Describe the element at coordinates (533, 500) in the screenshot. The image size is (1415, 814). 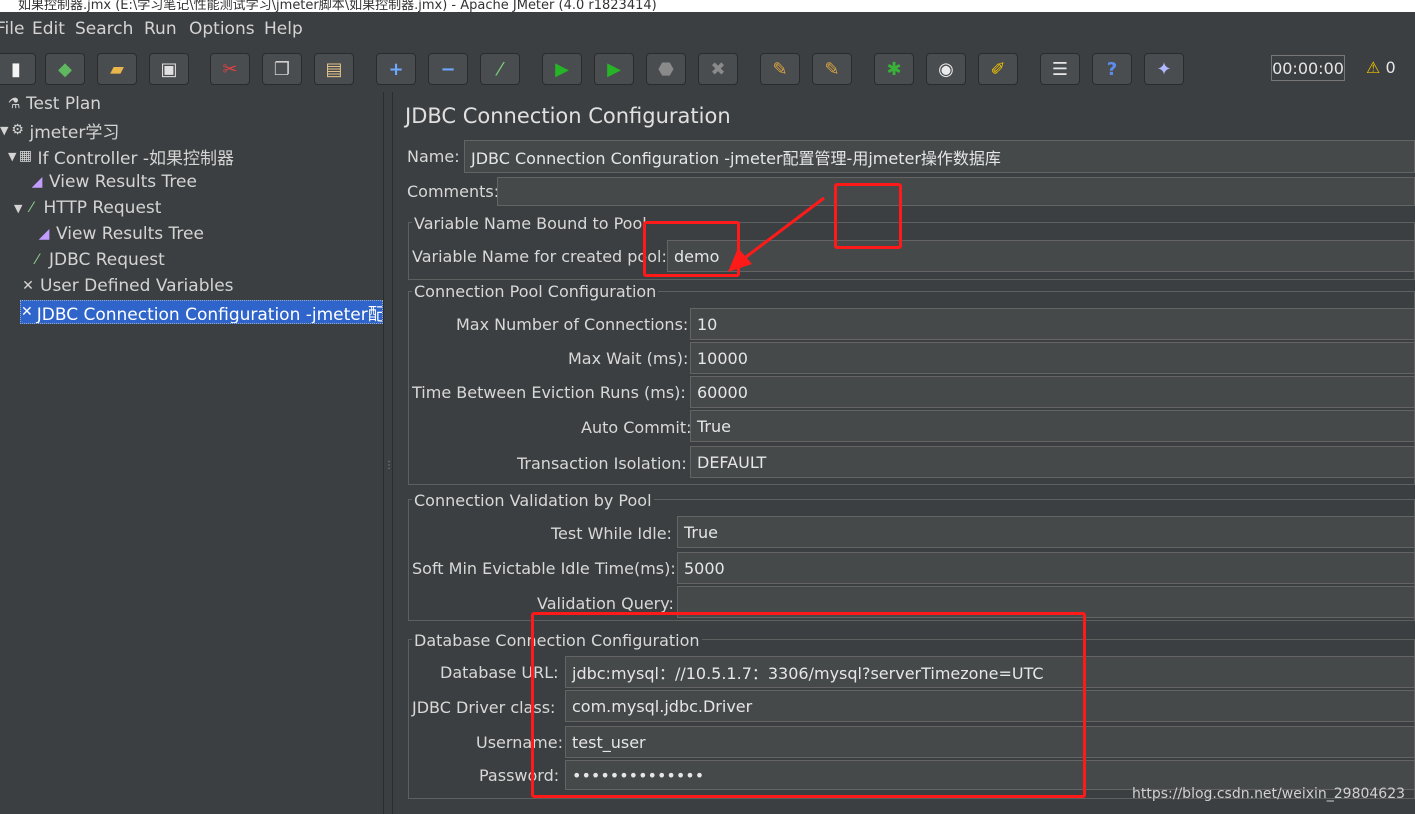
I see `connection-validation-group-title: Connection Validation by Pool` at that location.